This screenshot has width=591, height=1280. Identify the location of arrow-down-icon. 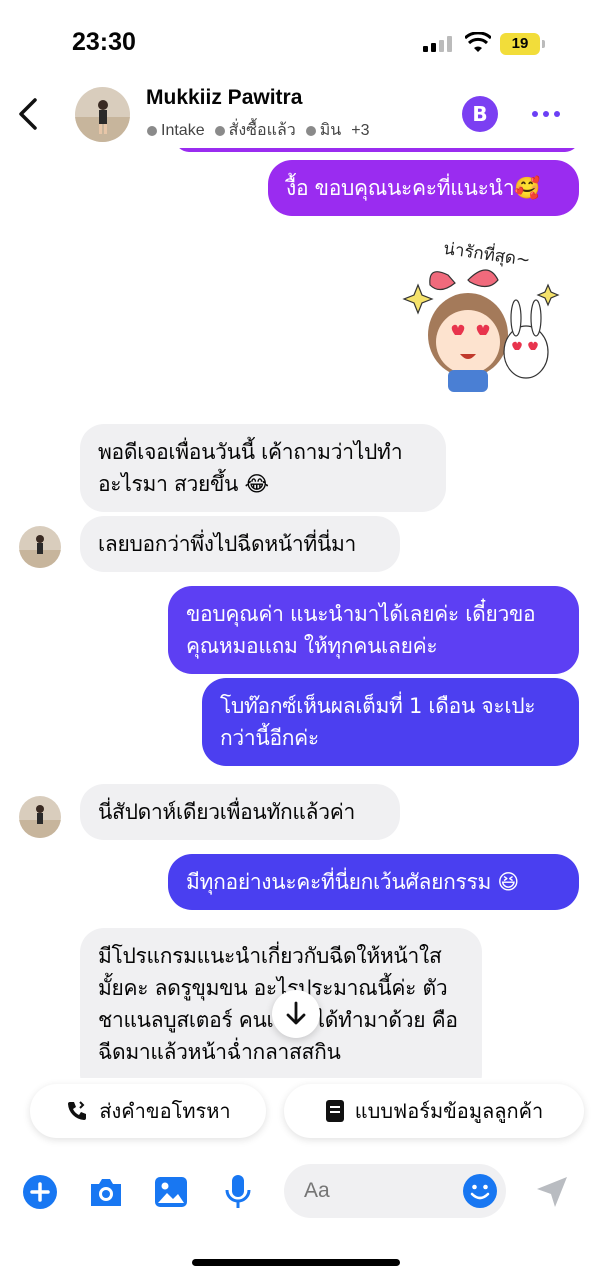
(296, 1013).